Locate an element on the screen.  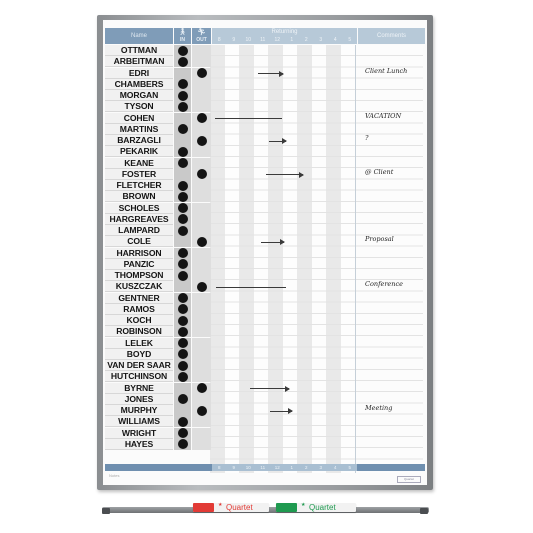
name-card: CHAMBERS is located at coordinates (139, 84).